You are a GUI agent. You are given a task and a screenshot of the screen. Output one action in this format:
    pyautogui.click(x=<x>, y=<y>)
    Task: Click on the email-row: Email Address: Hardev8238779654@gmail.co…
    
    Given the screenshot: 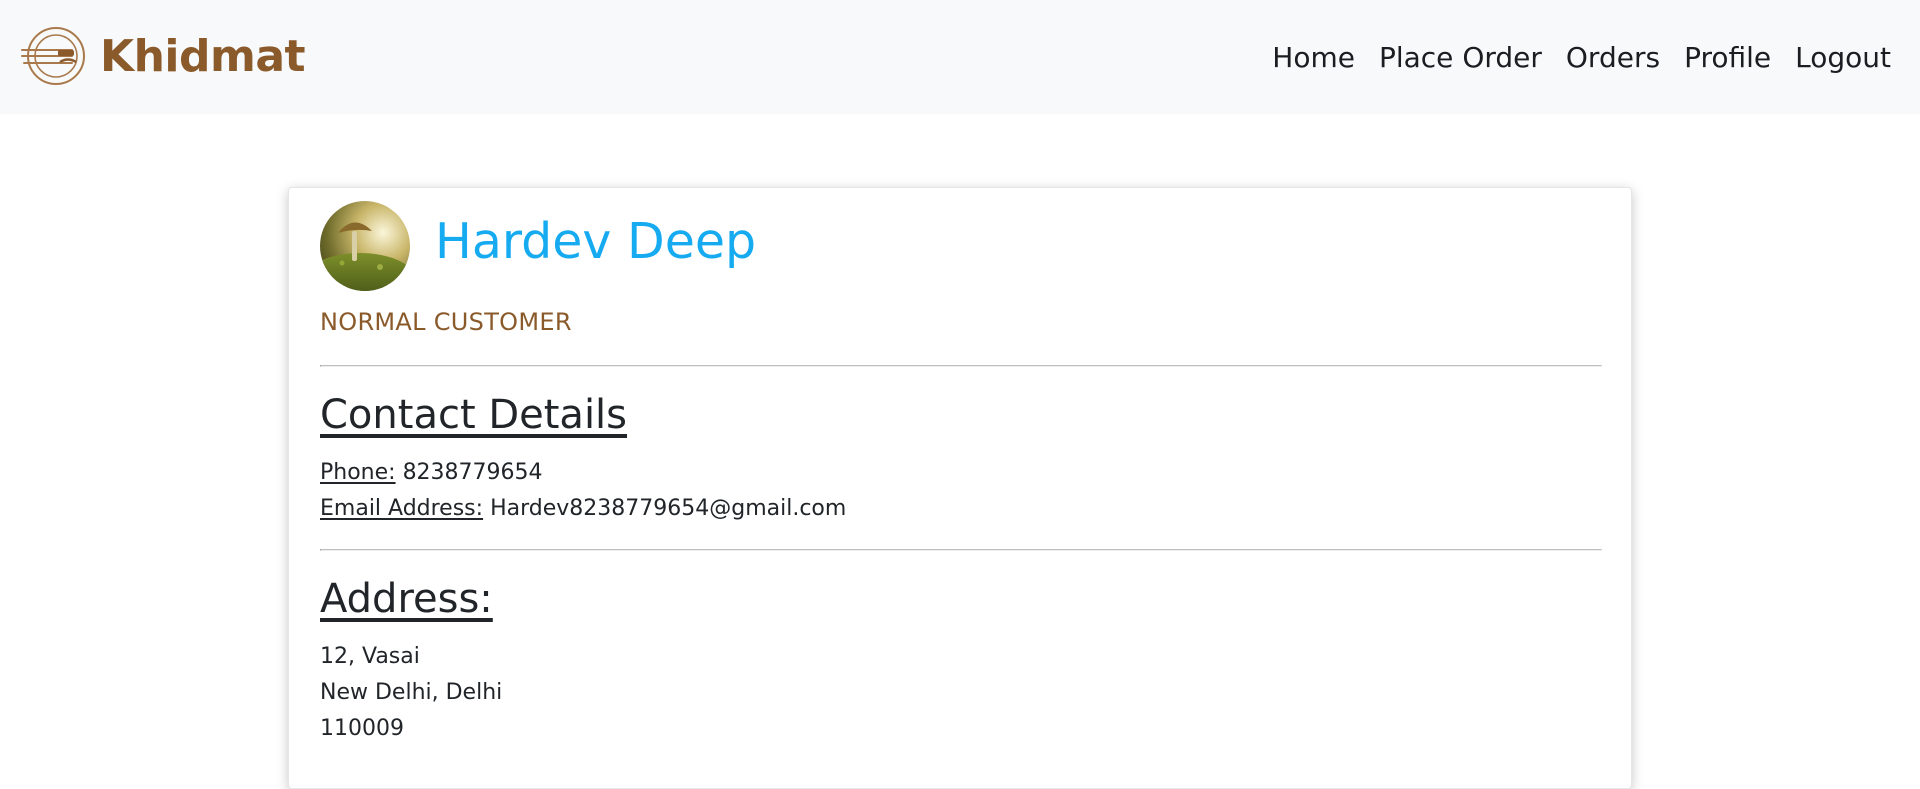 What is the action you would take?
    pyautogui.click(x=583, y=509)
    